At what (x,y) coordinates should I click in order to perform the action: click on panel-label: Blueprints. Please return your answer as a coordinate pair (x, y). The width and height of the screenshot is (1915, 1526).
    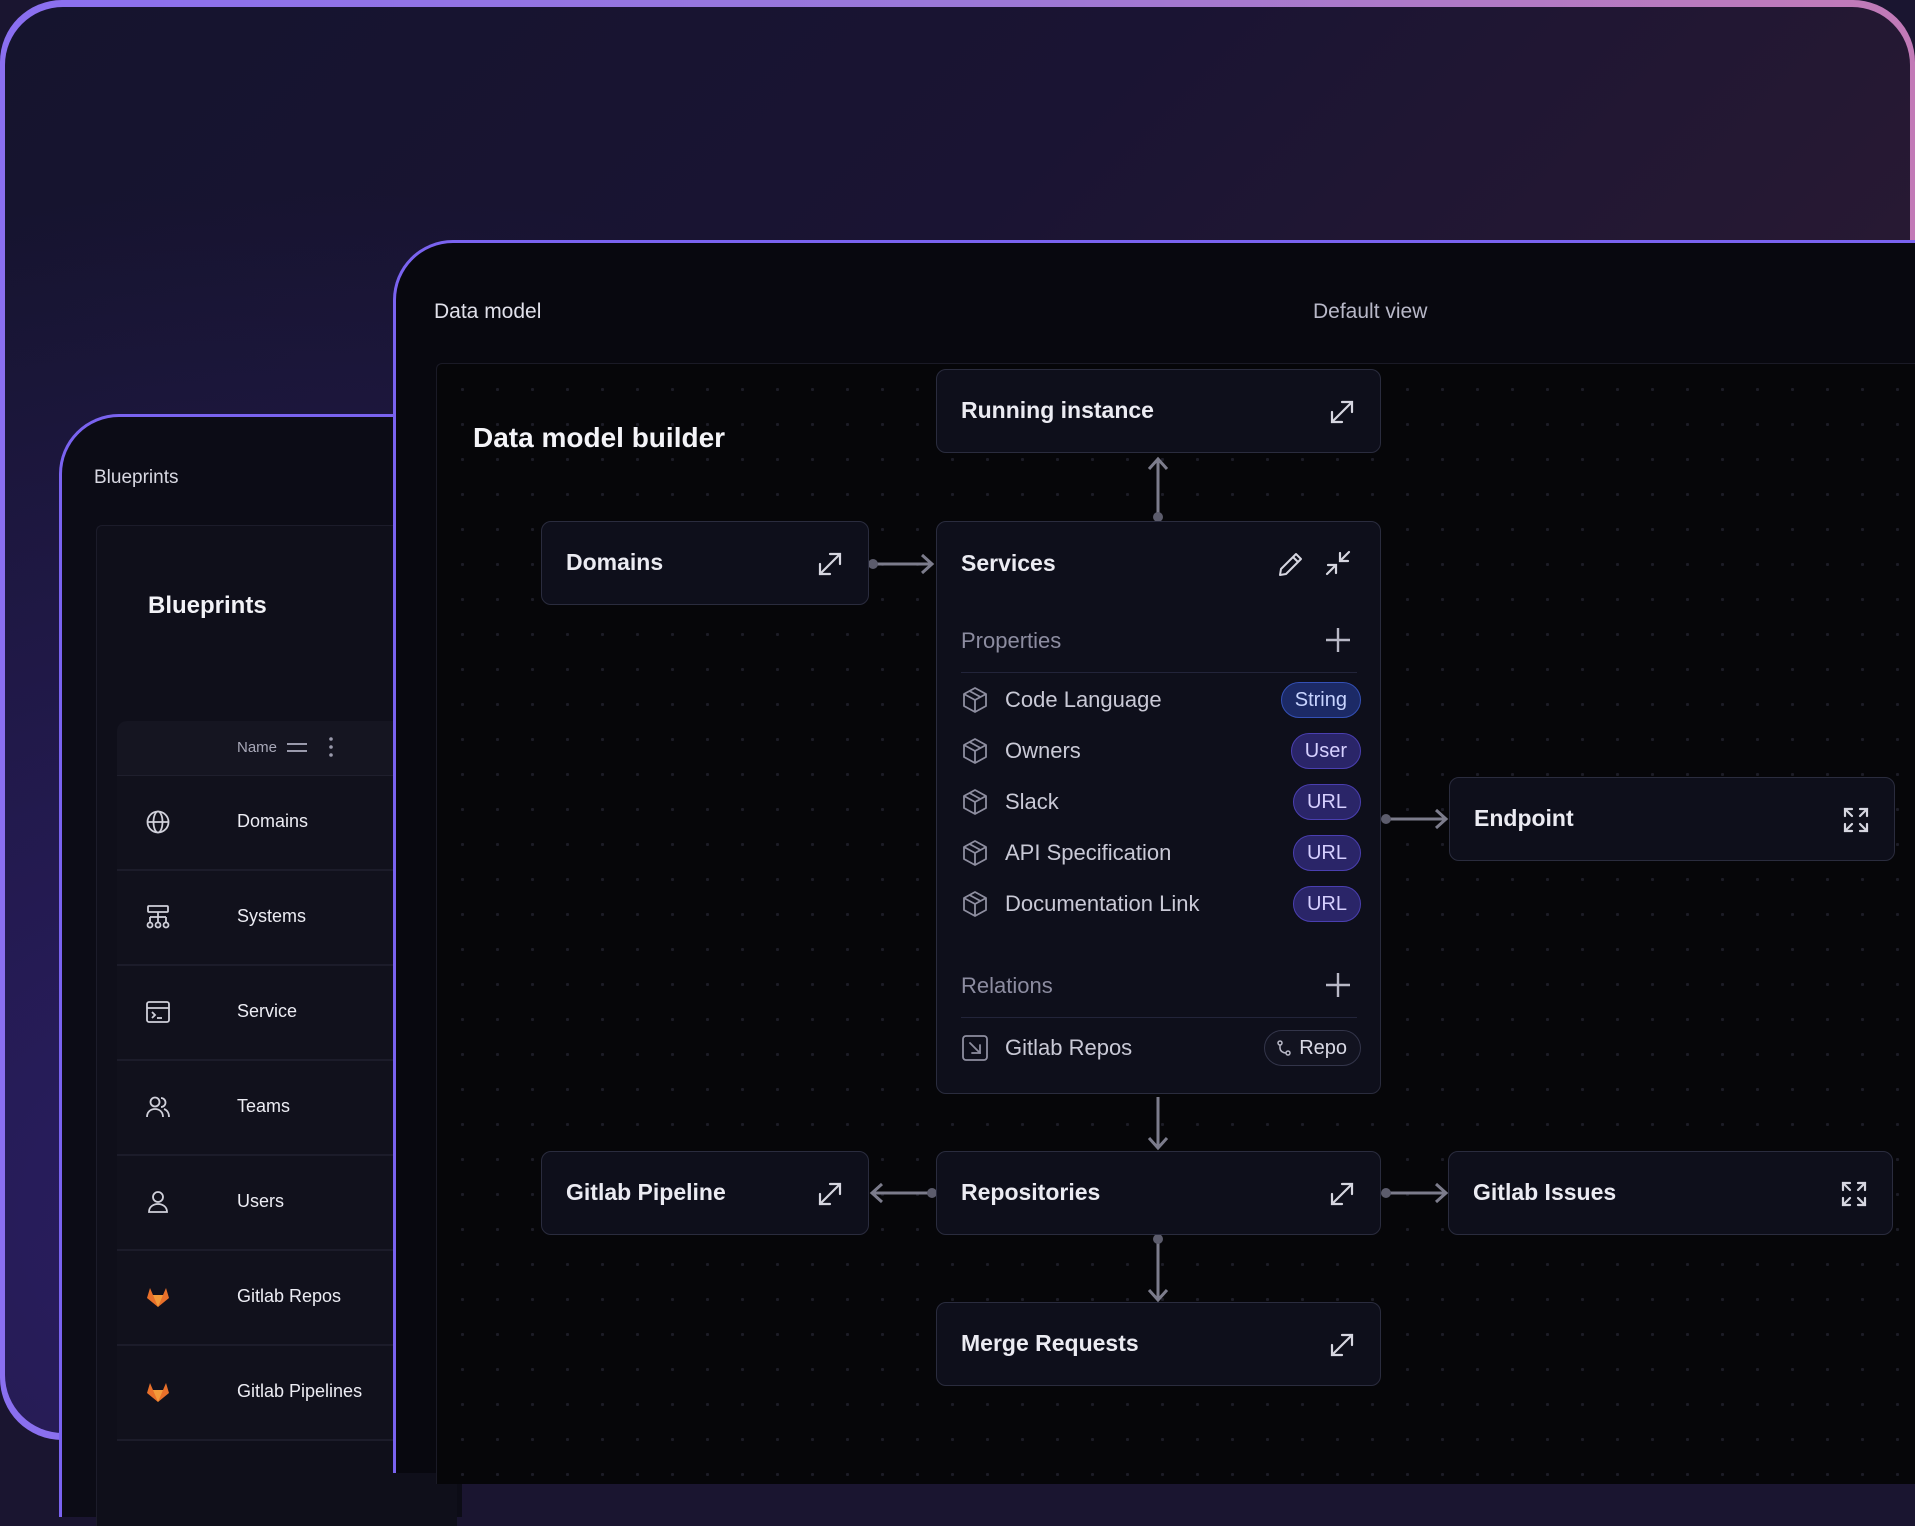
    Looking at the image, I should click on (136, 477).